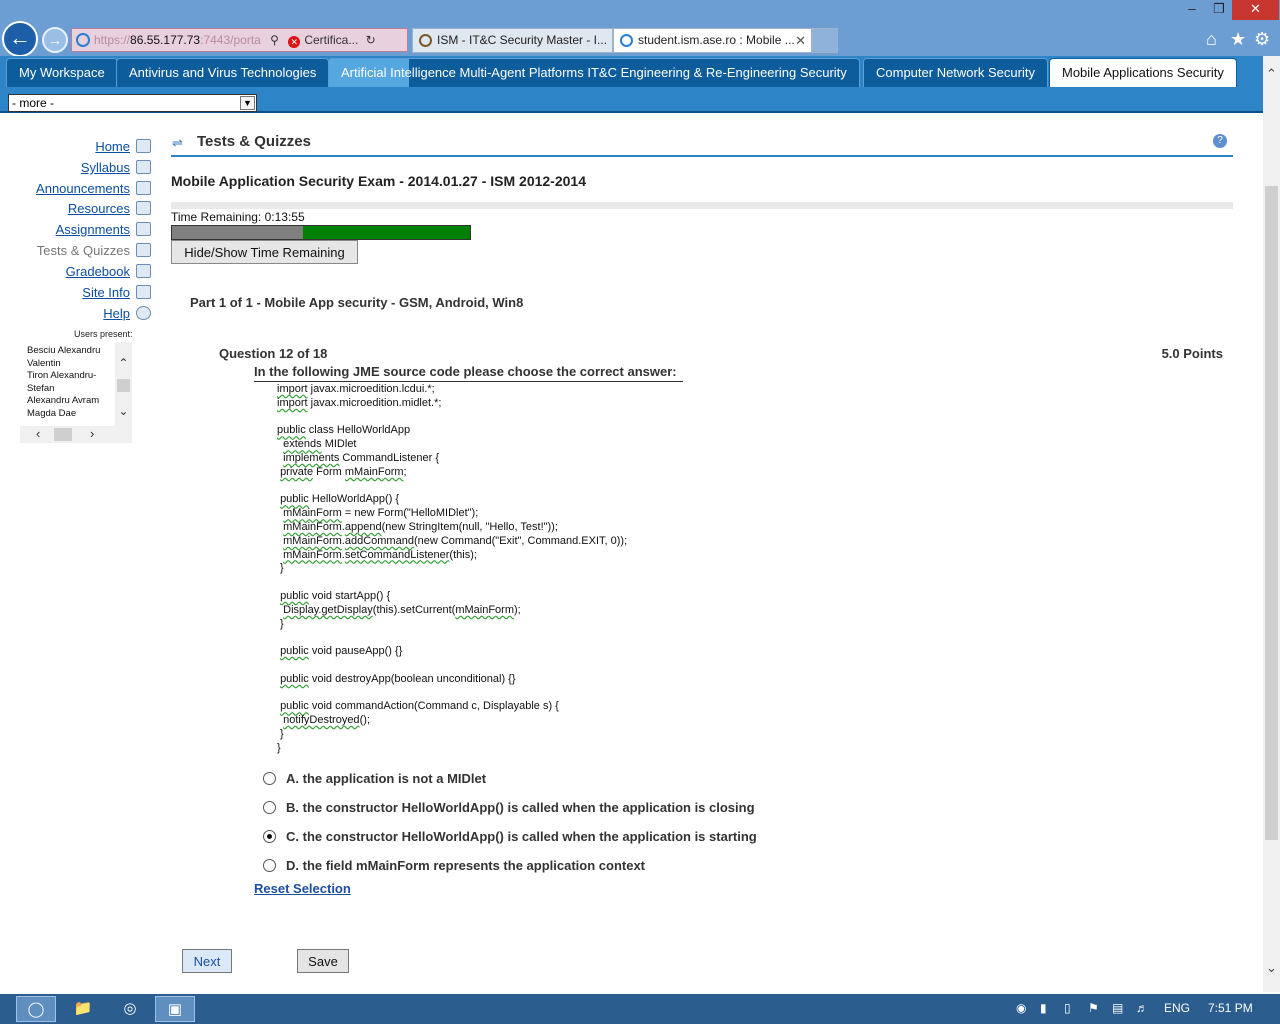 Image resolution: width=1280 pixels, height=1024 pixels. Describe the element at coordinates (207, 961) in the screenshot. I see `next-button: Next` at that location.